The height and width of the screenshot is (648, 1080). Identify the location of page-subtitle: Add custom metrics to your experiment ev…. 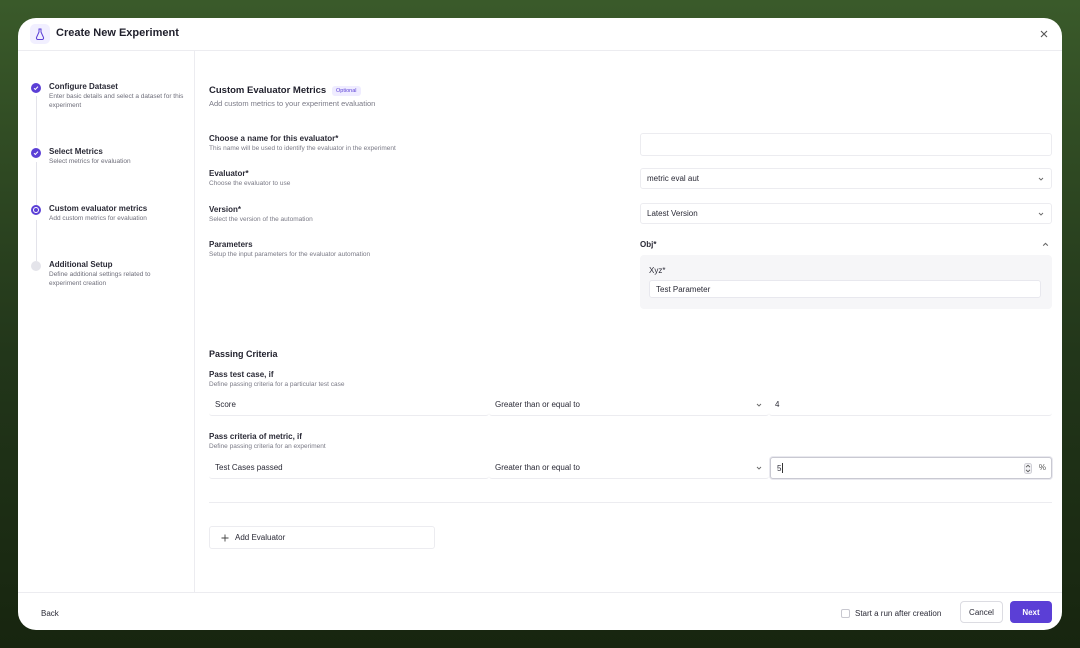
(292, 103).